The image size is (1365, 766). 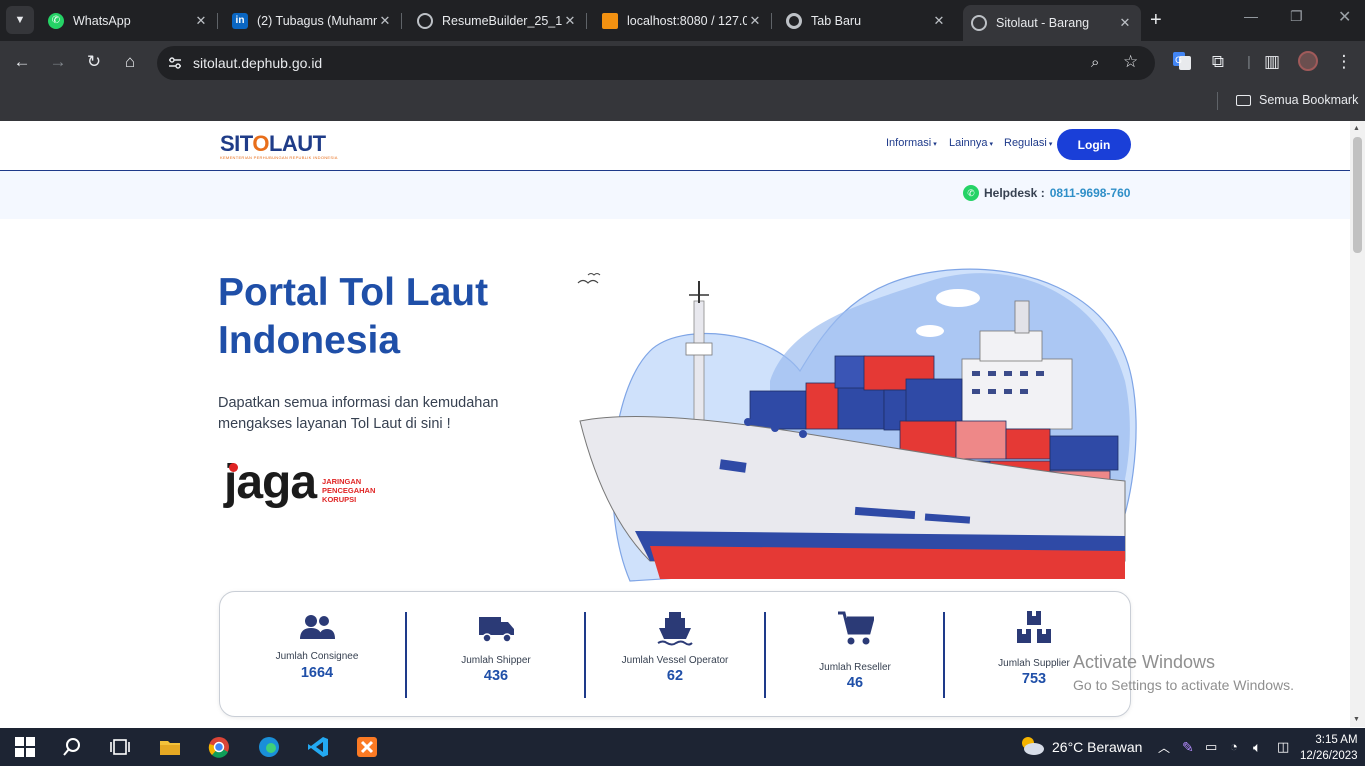 I want to click on scrollbar-thumb, so click(x=1357, y=195).